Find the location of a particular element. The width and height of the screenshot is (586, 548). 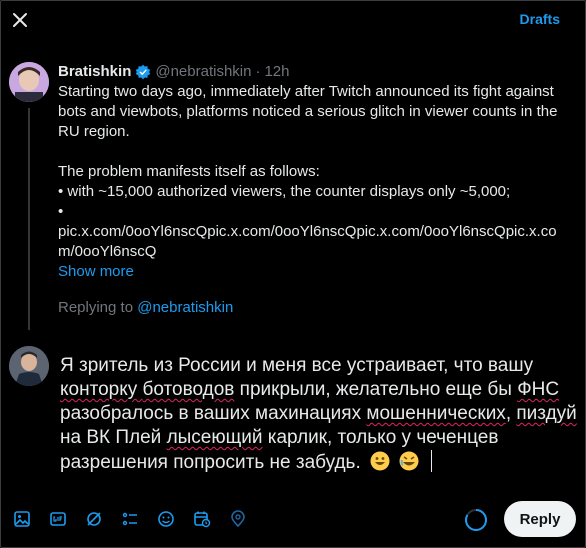

reply-text: прикрыли, желательно еще бы is located at coordinates (376, 389).